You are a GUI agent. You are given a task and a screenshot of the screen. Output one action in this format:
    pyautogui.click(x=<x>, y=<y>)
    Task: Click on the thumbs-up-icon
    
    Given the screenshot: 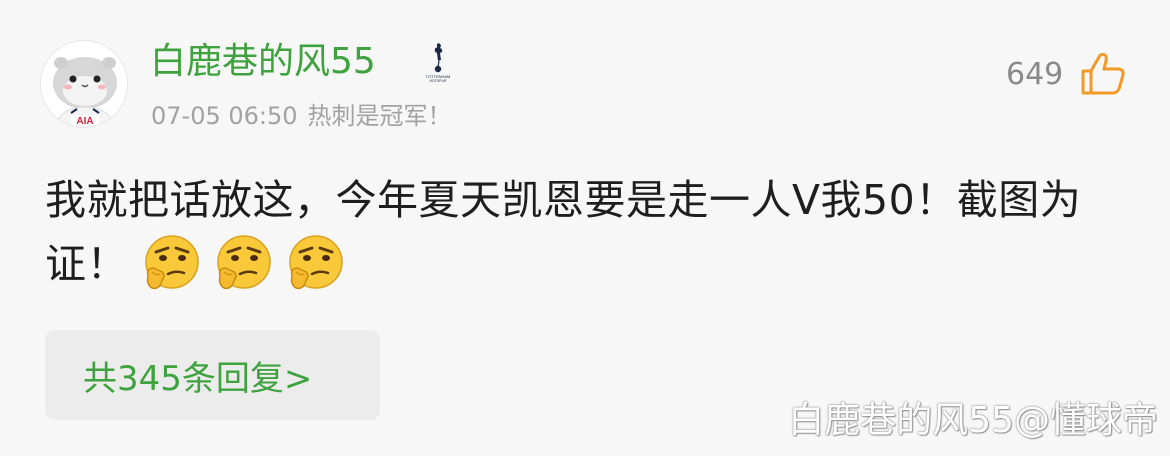 What is the action you would take?
    pyautogui.click(x=1103, y=74)
    